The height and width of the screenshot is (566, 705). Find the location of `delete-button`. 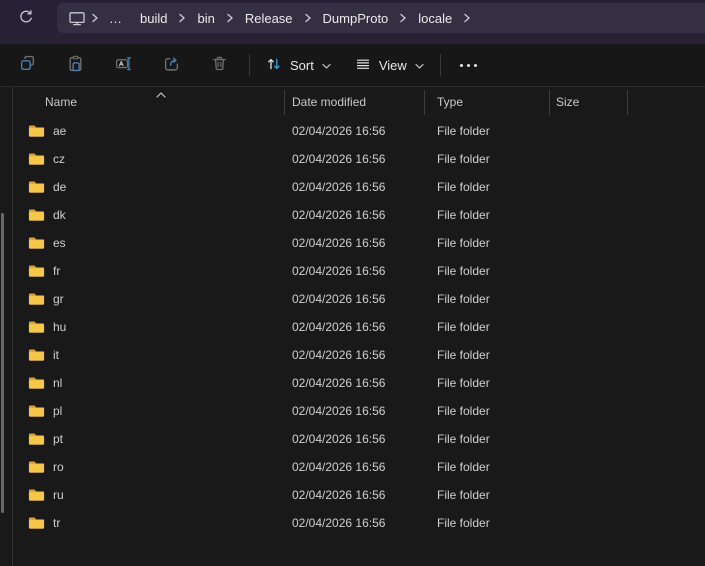

delete-button is located at coordinates (219, 65).